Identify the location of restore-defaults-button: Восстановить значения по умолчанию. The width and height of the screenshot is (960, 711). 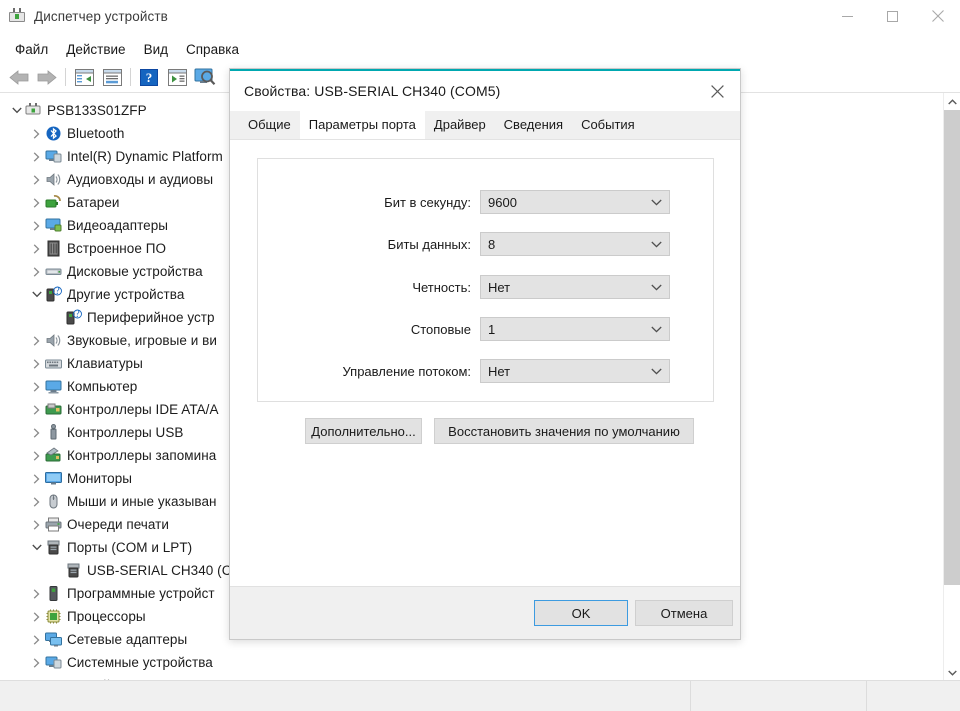
(564, 431).